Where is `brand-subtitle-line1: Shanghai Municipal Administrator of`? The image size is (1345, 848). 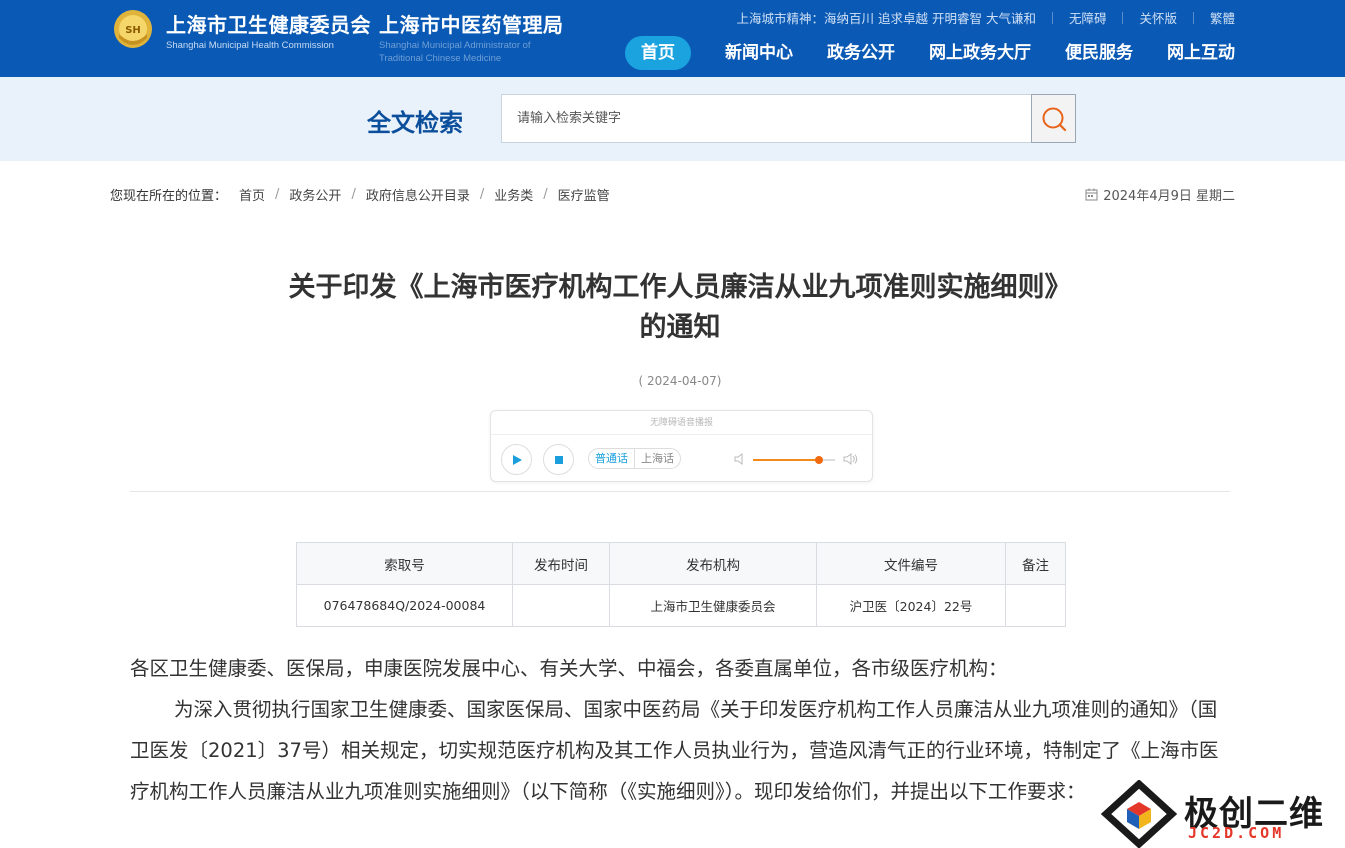
brand-subtitle-line1: Shanghai Municipal Administrator of is located at coordinates (455, 45).